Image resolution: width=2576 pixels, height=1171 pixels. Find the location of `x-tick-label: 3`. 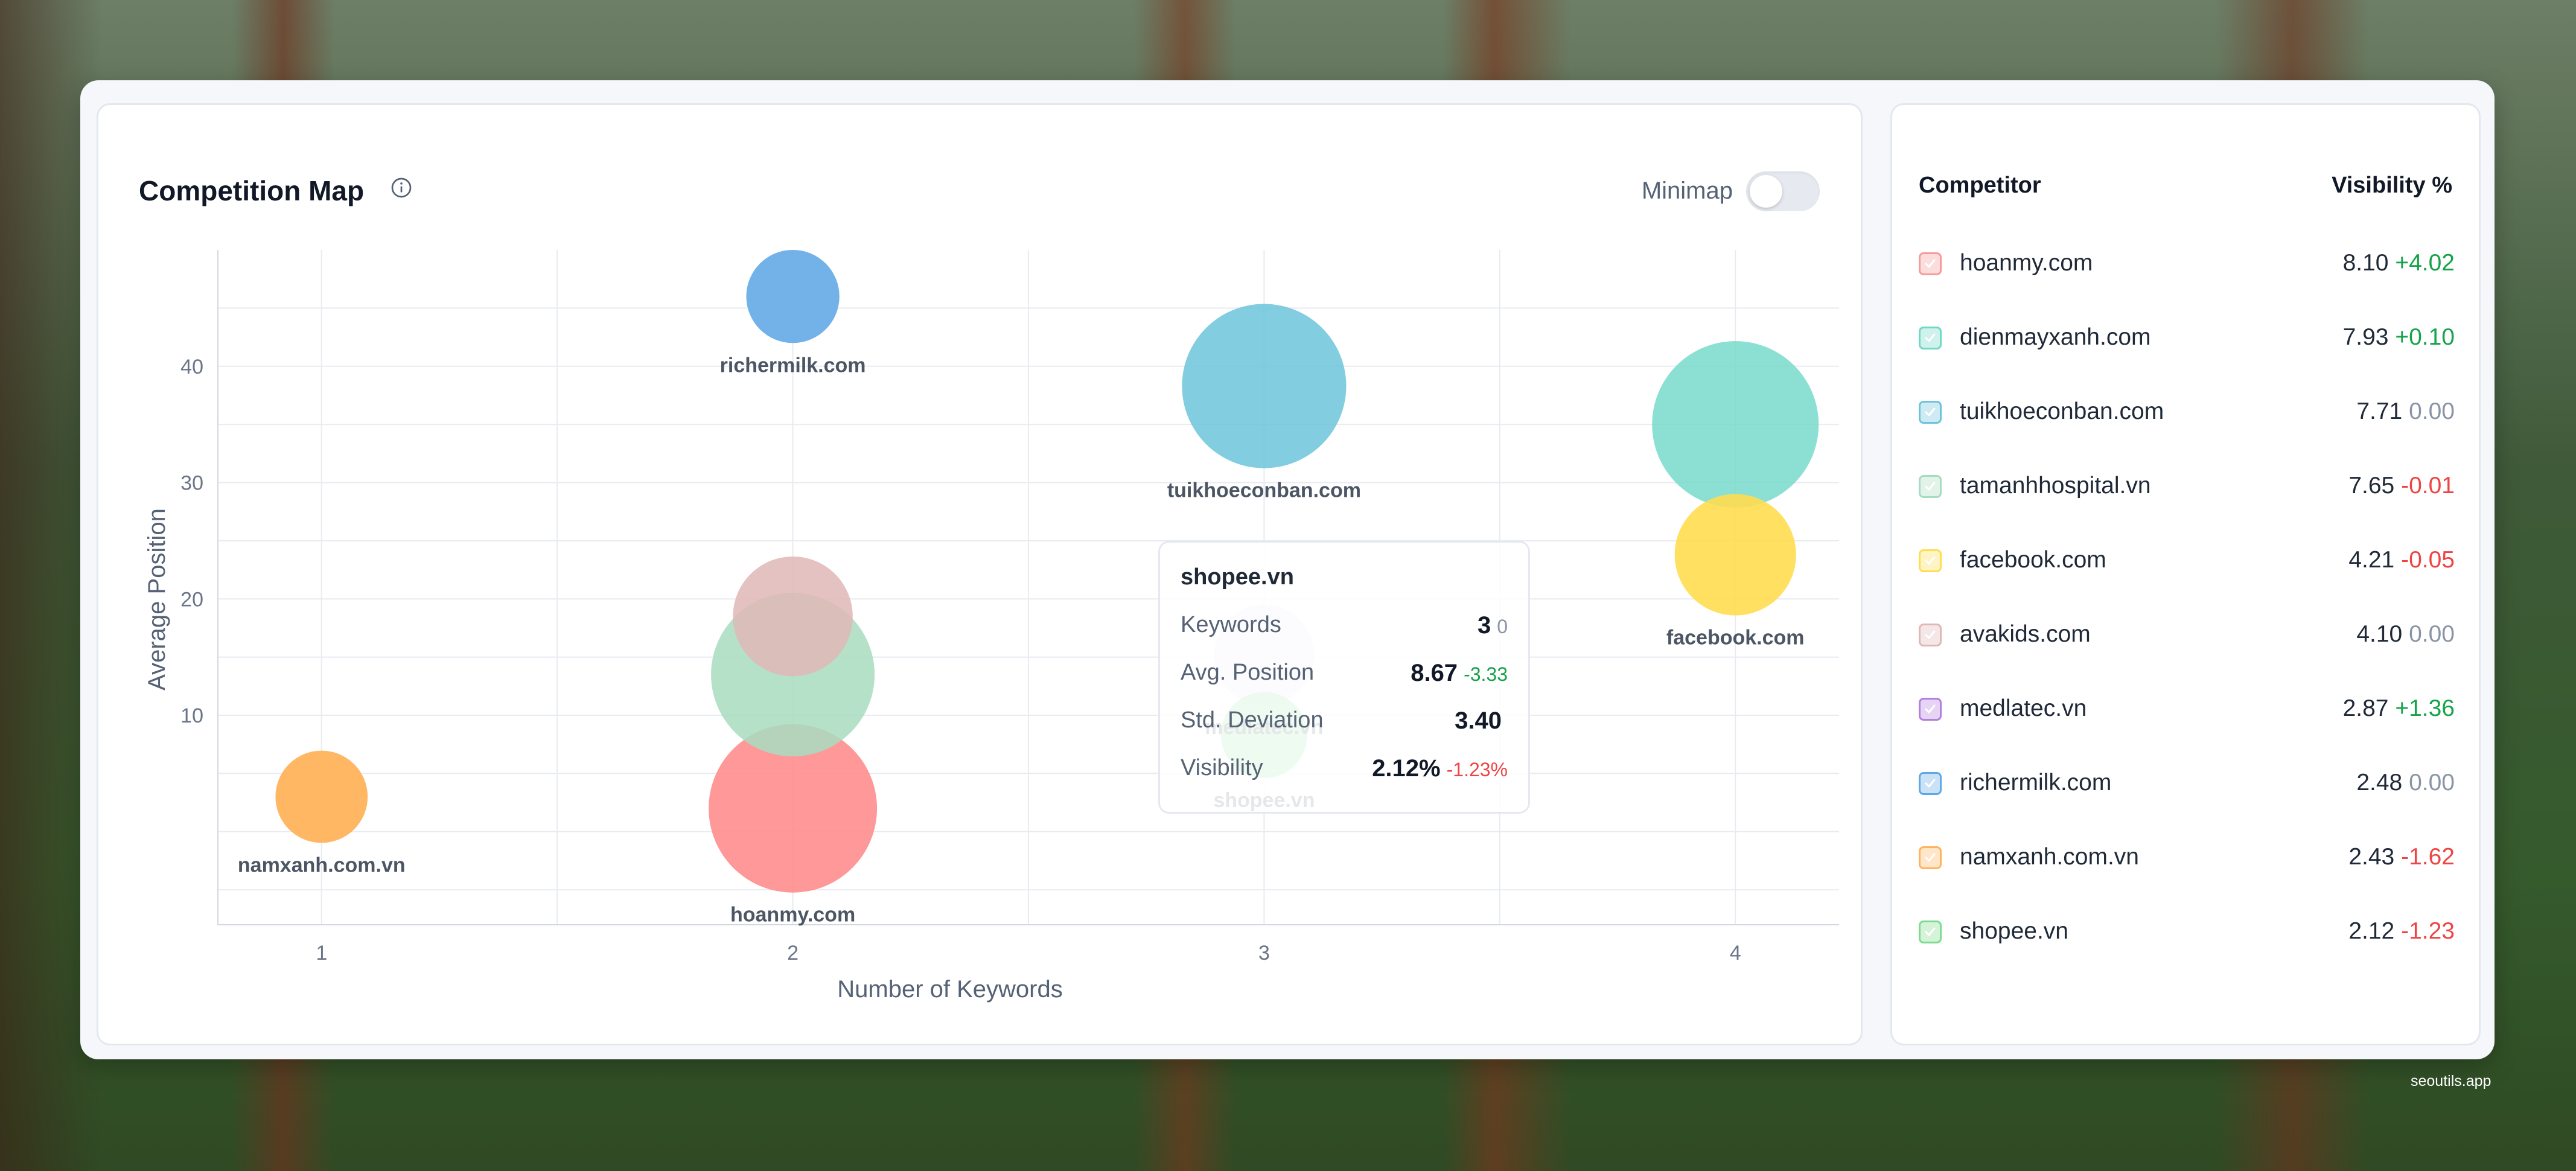

x-tick-label: 3 is located at coordinates (1264, 953).